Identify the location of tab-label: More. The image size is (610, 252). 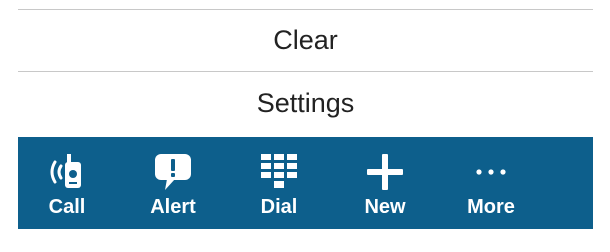
(491, 207).